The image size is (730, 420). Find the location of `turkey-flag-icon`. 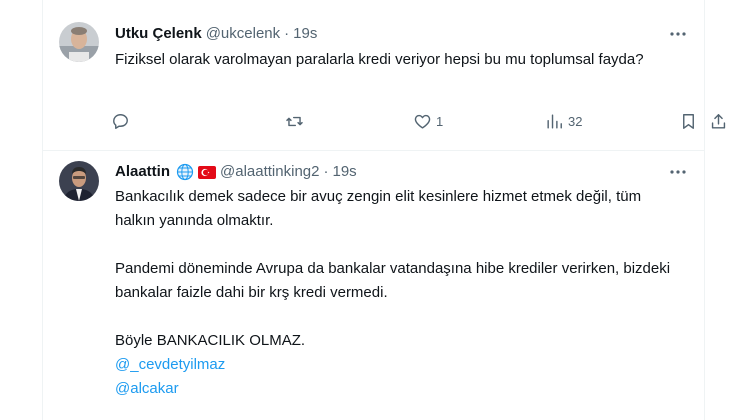

turkey-flag-icon is located at coordinates (207, 172).